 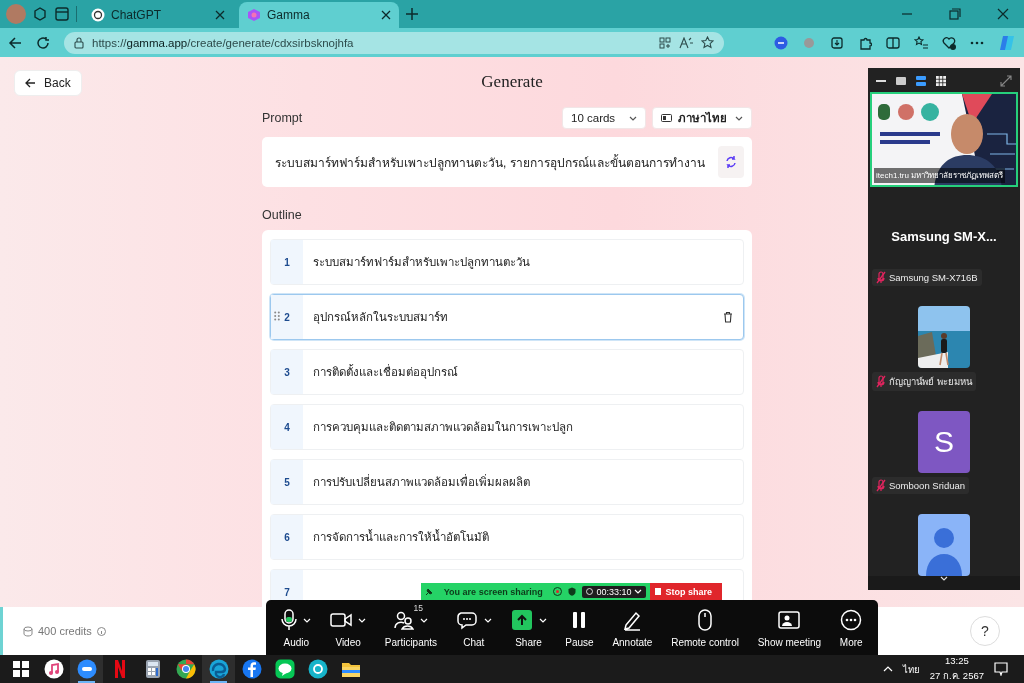 What do you see at coordinates (728, 317) in the screenshot?
I see `trash-icon` at bounding box center [728, 317].